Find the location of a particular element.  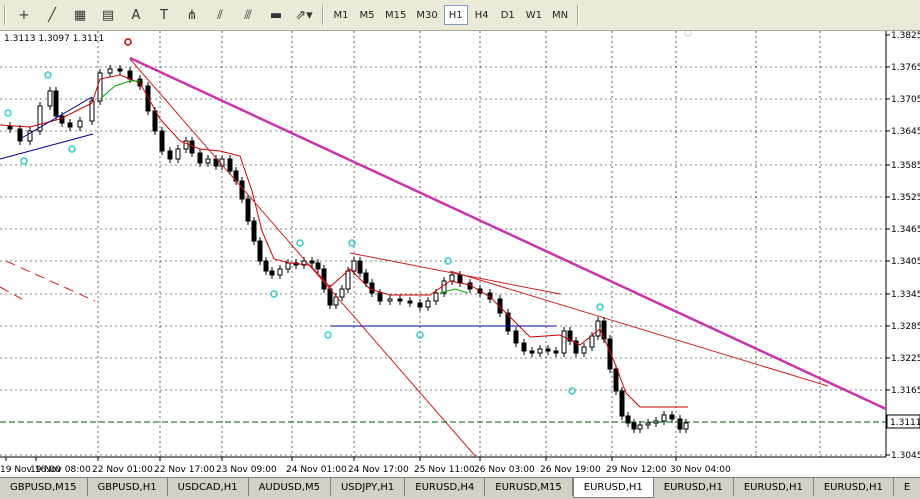

gann-fan-icon: ⫽ is located at coordinates (220, 15).